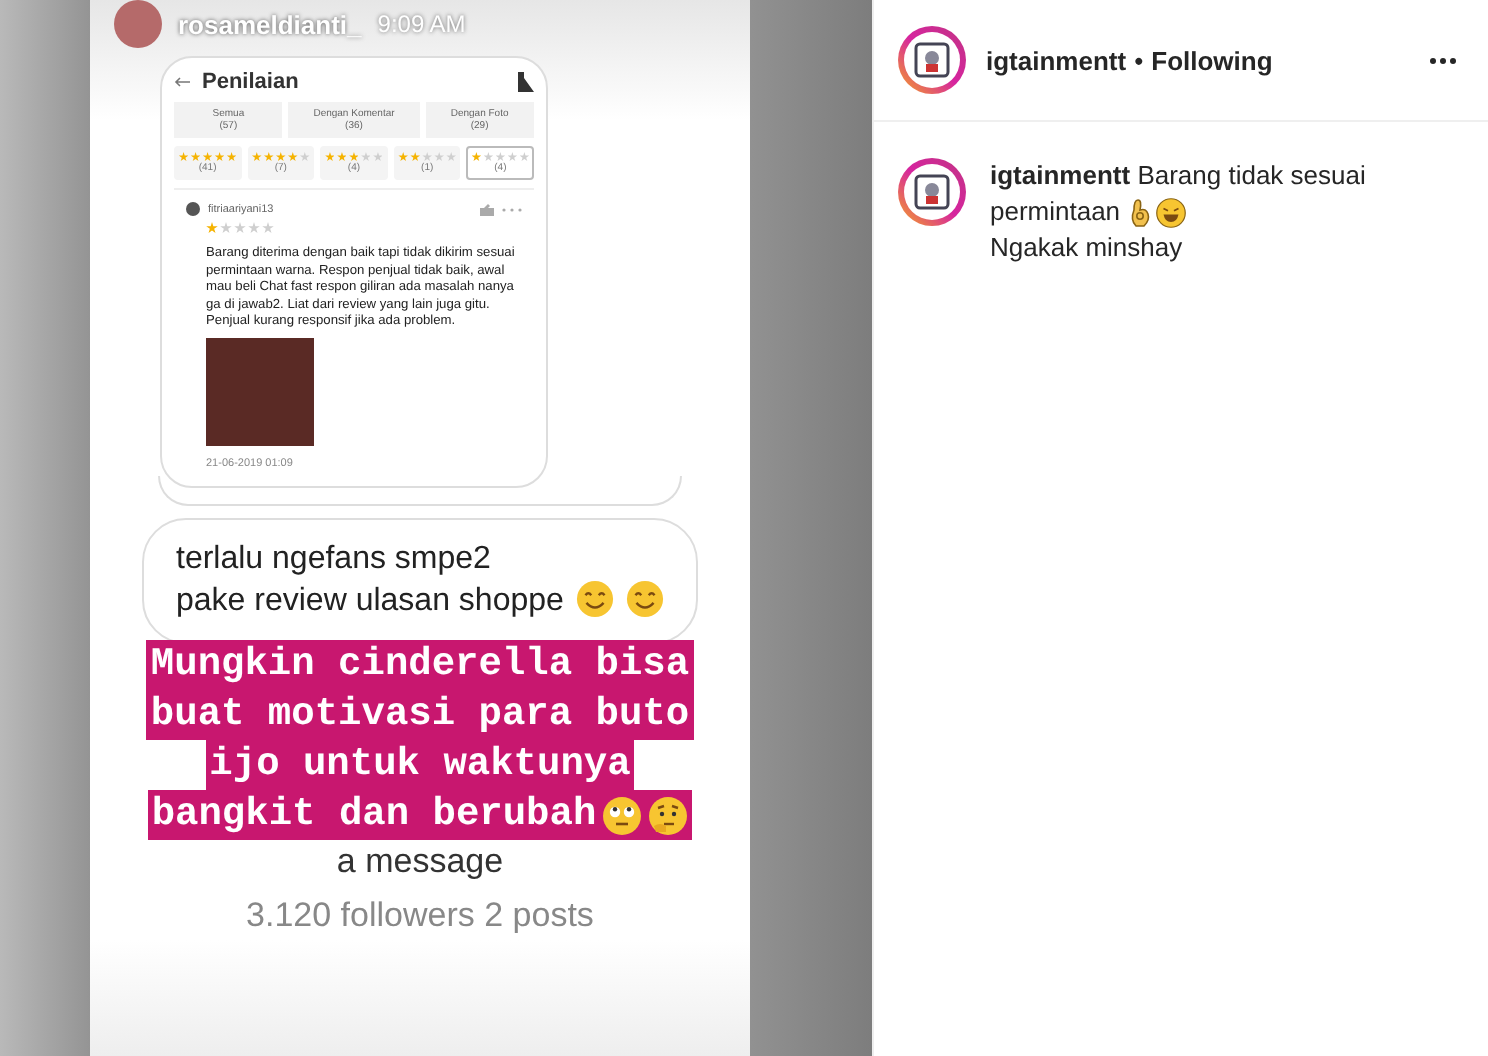  I want to click on caption-text: Ngakak minshay, so click(1087, 248).